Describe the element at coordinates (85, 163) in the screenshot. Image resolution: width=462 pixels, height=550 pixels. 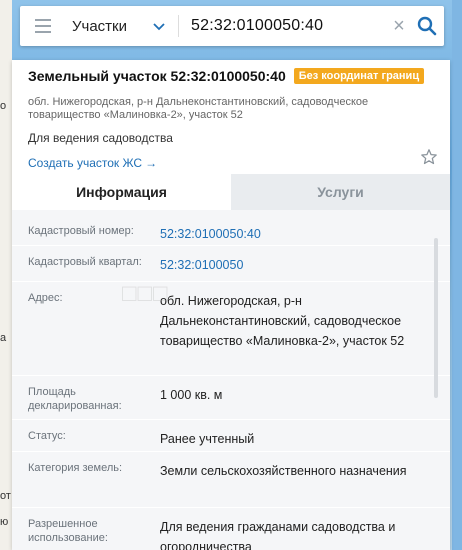
I see `create-parcel-label: Создать участок ЖС` at that location.